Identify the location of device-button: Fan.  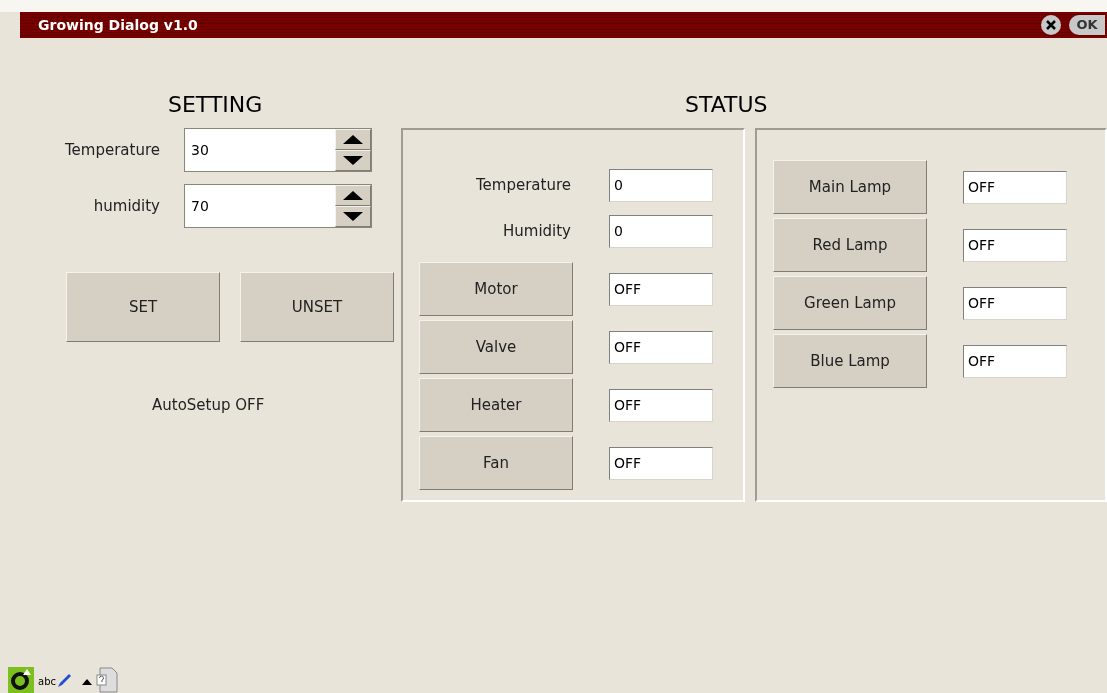
(496, 463).